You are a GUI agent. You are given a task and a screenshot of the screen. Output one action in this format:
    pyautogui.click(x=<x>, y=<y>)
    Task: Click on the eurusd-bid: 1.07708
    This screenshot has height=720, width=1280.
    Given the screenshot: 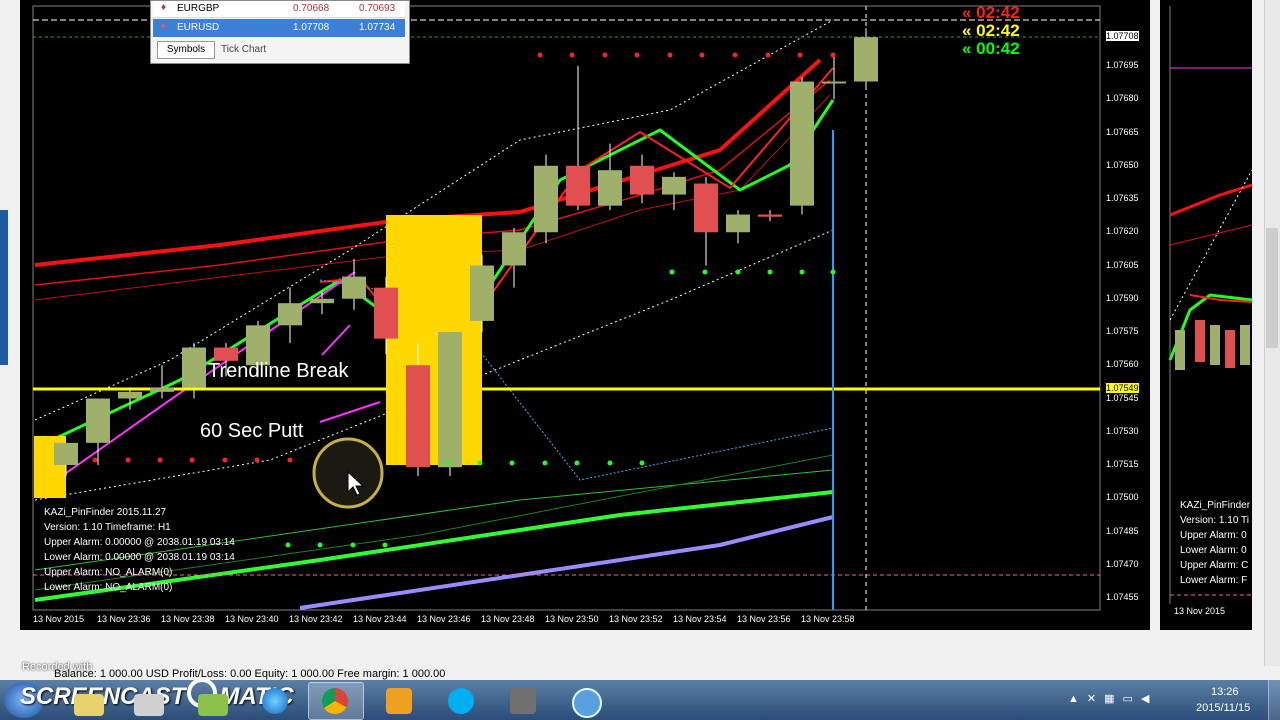 What is the action you would take?
    pyautogui.click(x=311, y=27)
    